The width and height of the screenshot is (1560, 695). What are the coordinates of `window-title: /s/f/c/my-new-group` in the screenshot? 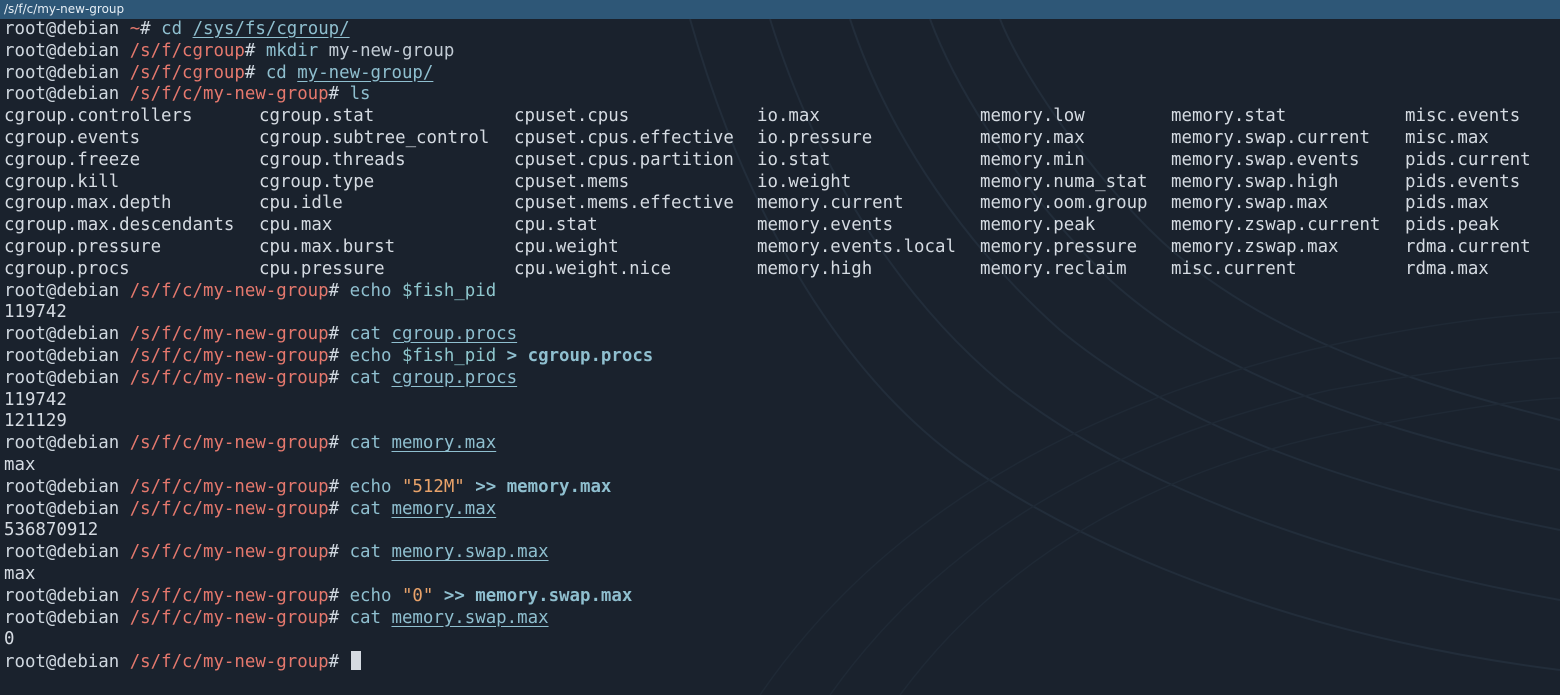 It's located at (64, 9).